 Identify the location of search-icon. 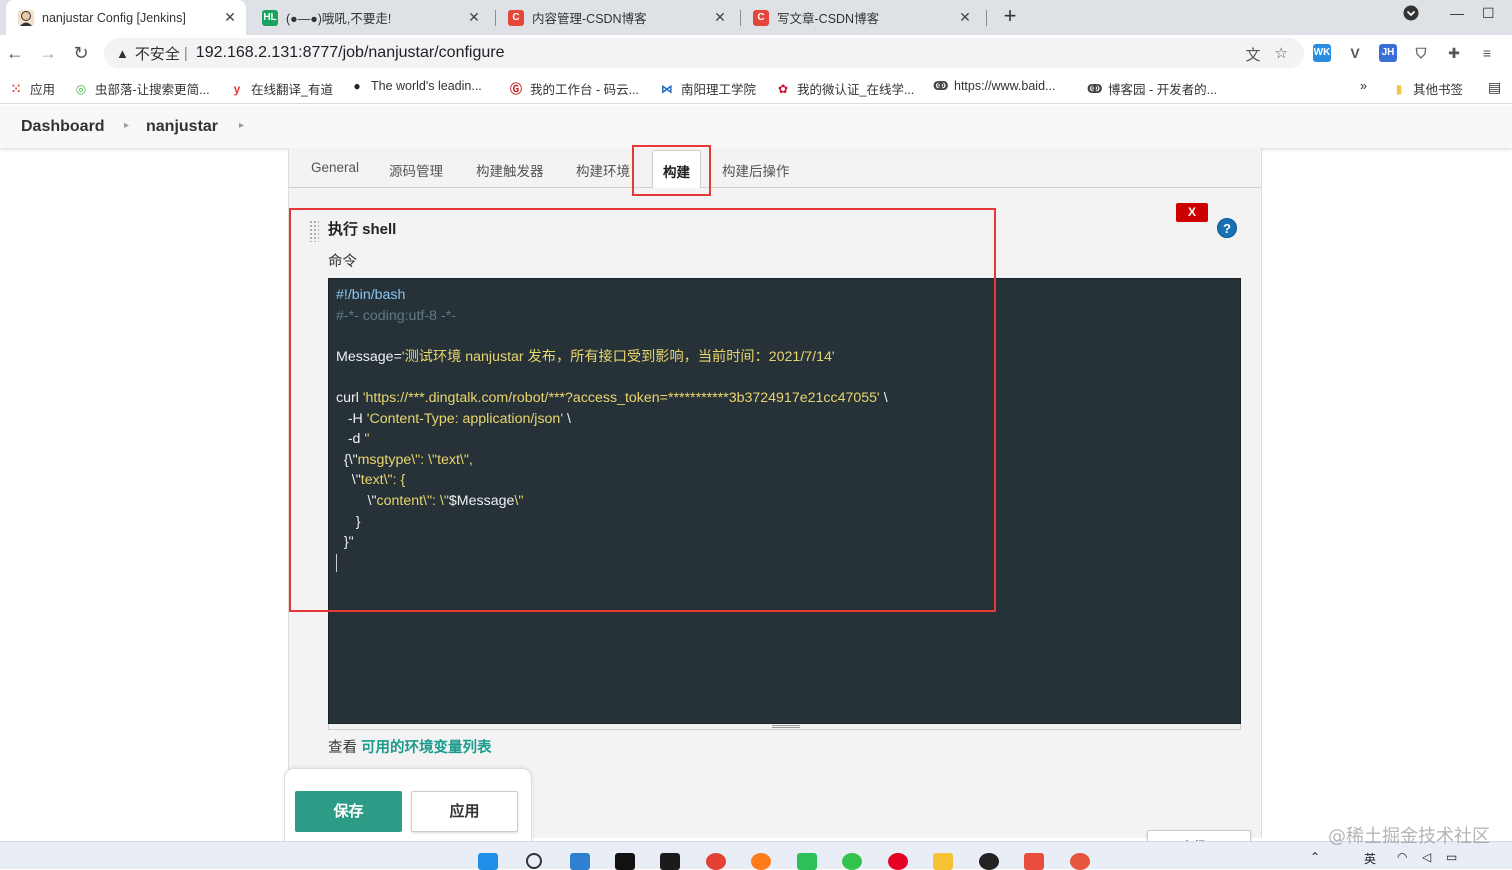
(534, 861).